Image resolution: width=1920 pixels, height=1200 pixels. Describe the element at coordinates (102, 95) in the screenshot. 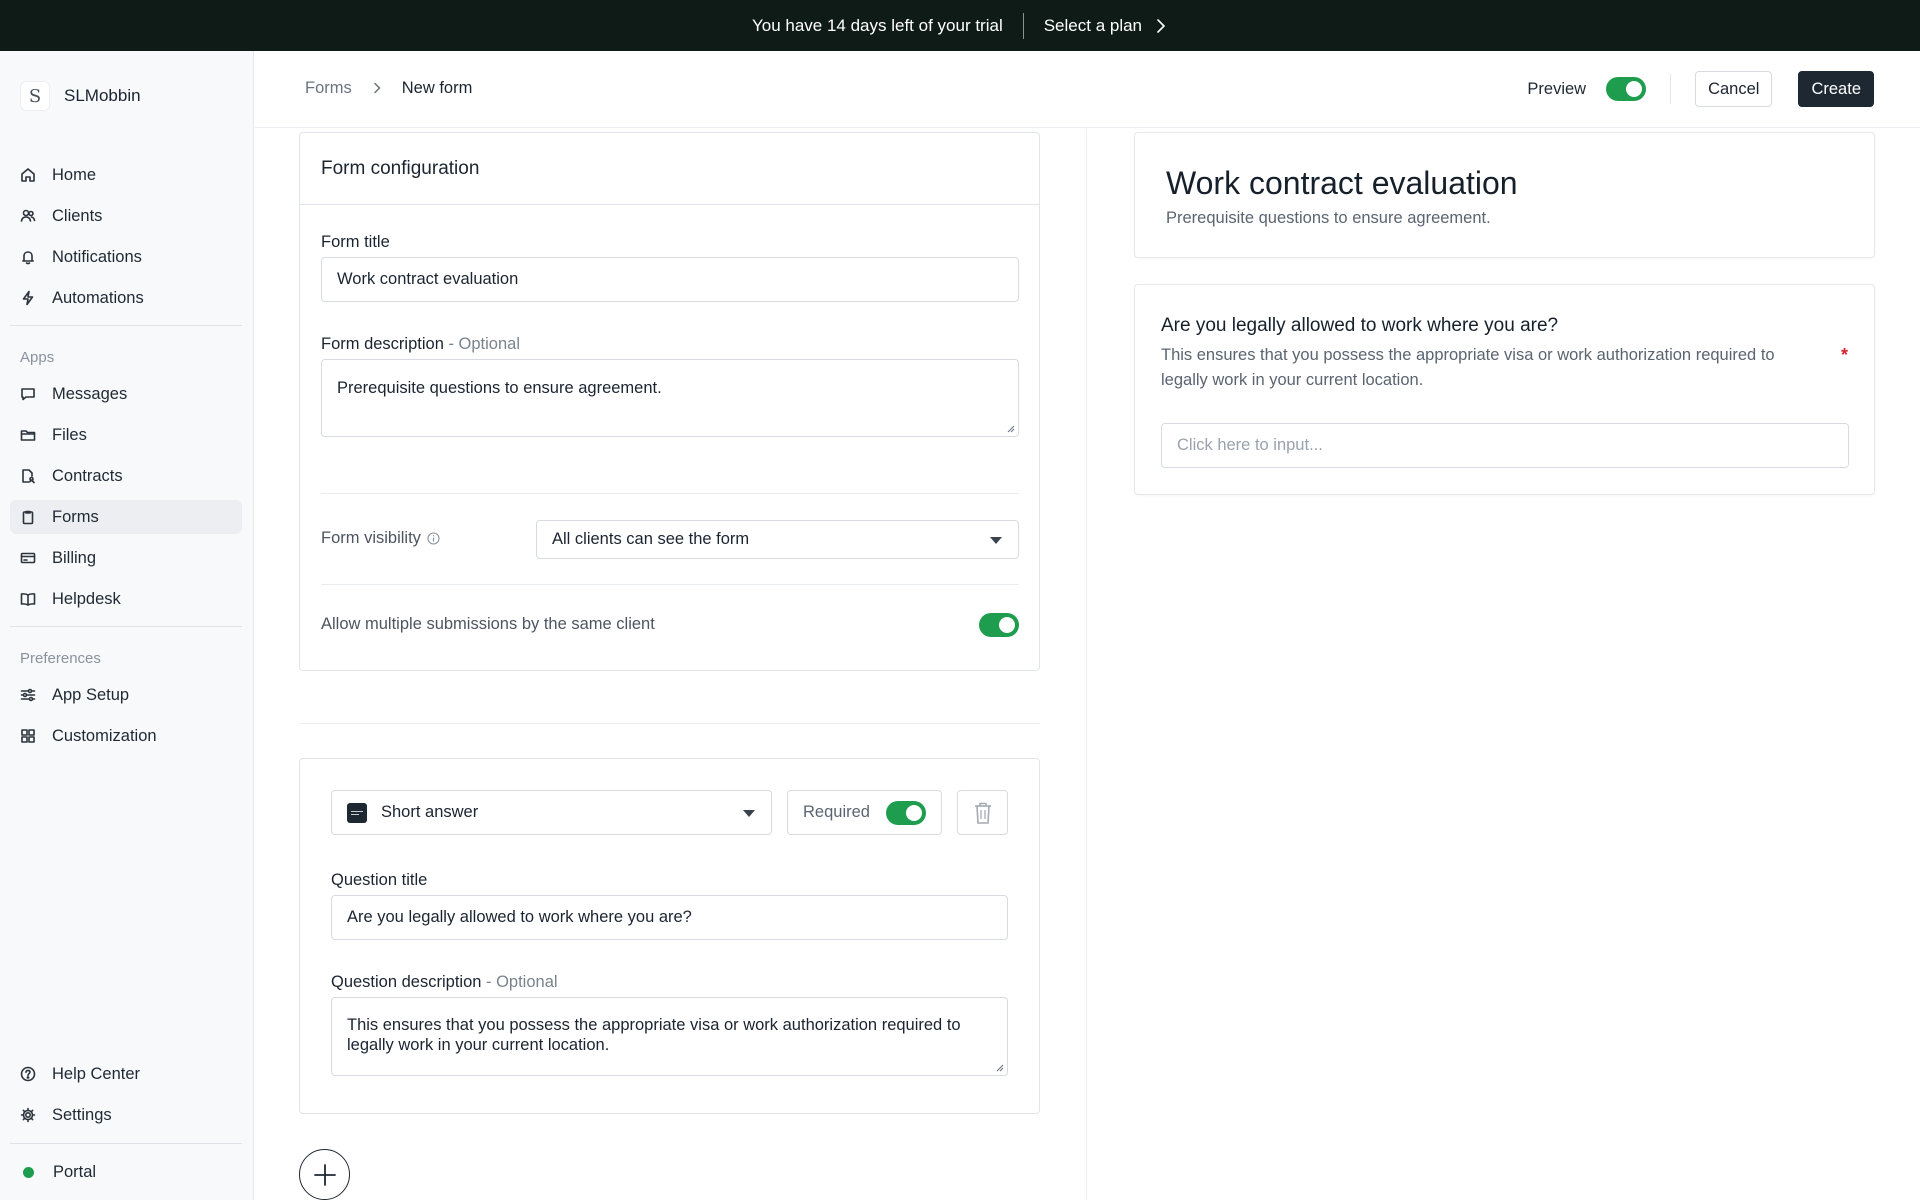

I see `workspace-name: SLMobbin` at that location.